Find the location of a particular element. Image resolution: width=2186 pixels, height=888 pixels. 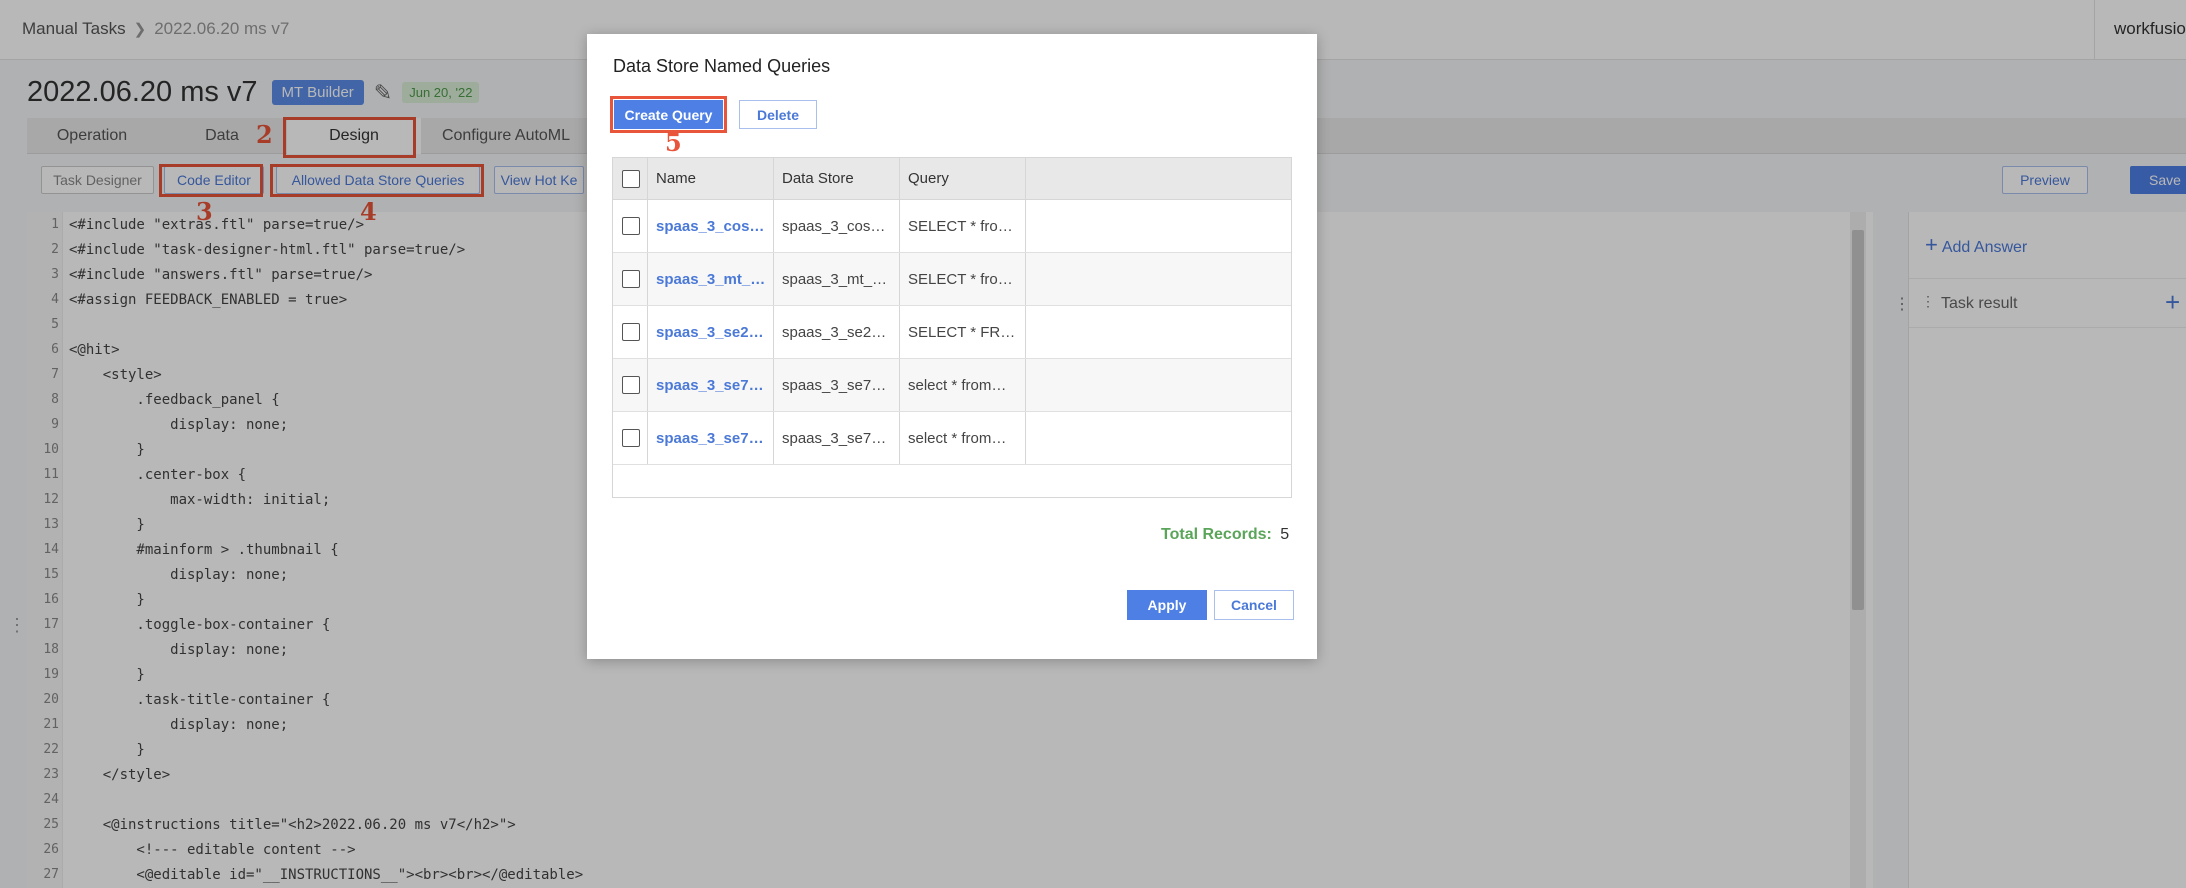

total-records: Total Records: 5 is located at coordinates (1225, 535).